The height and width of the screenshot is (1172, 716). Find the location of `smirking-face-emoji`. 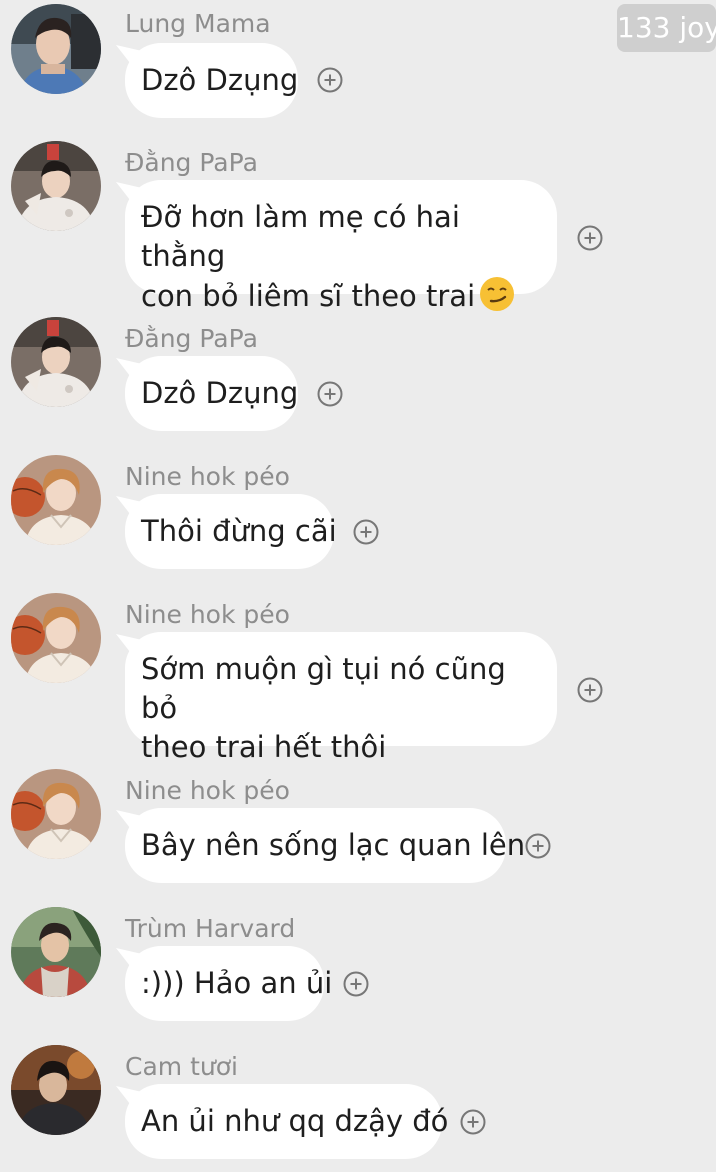

smirking-face-emoji is located at coordinates (497, 294).